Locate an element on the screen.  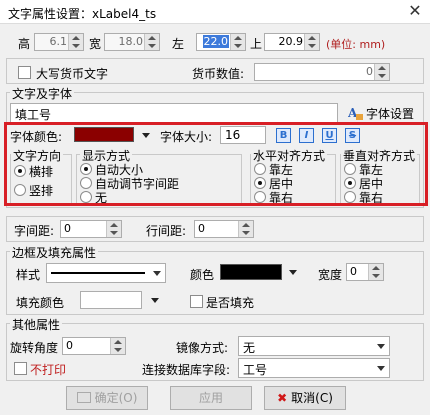
border-fill-group-label: 边框及填充属性 is located at coordinates (54, 252).